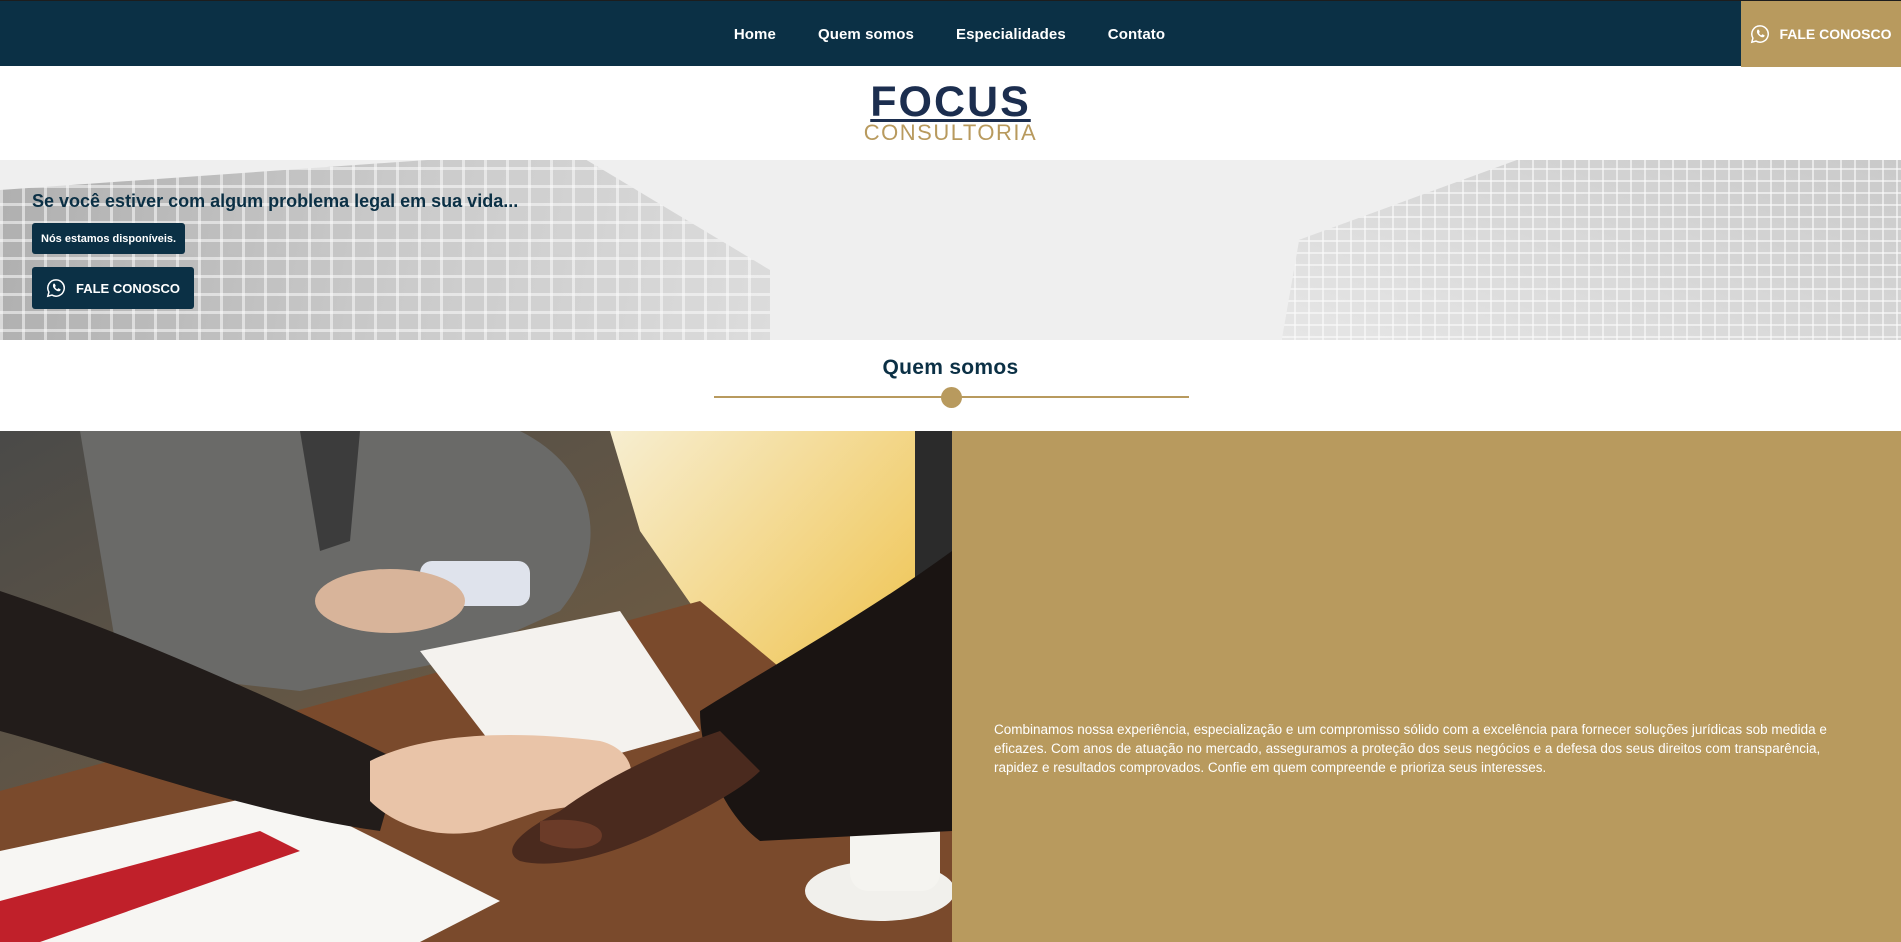 The image size is (1901, 942). I want to click on nav-link-especialidades: Especialidades, so click(1011, 34).